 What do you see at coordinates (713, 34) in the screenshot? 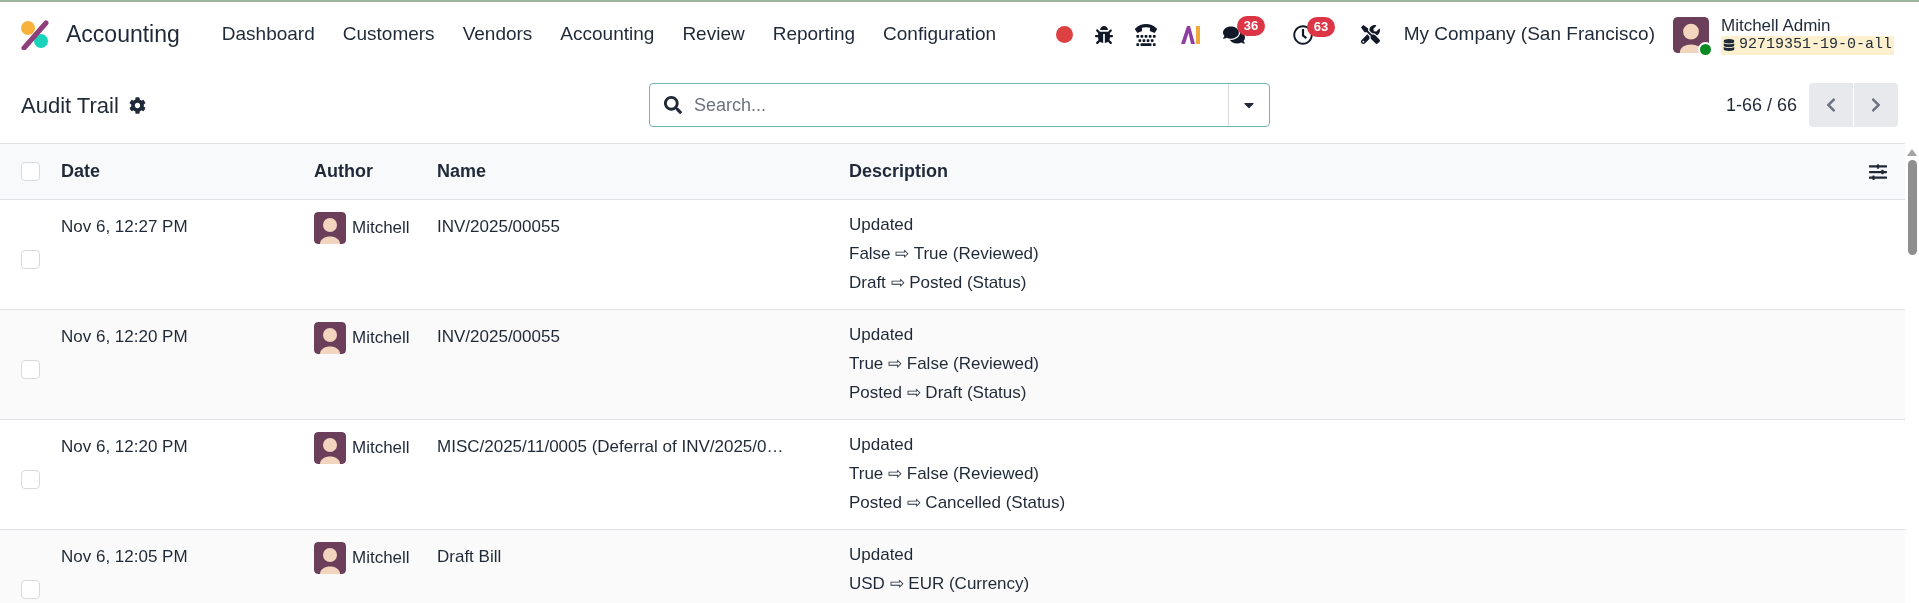
I see `menu-item: Review` at bounding box center [713, 34].